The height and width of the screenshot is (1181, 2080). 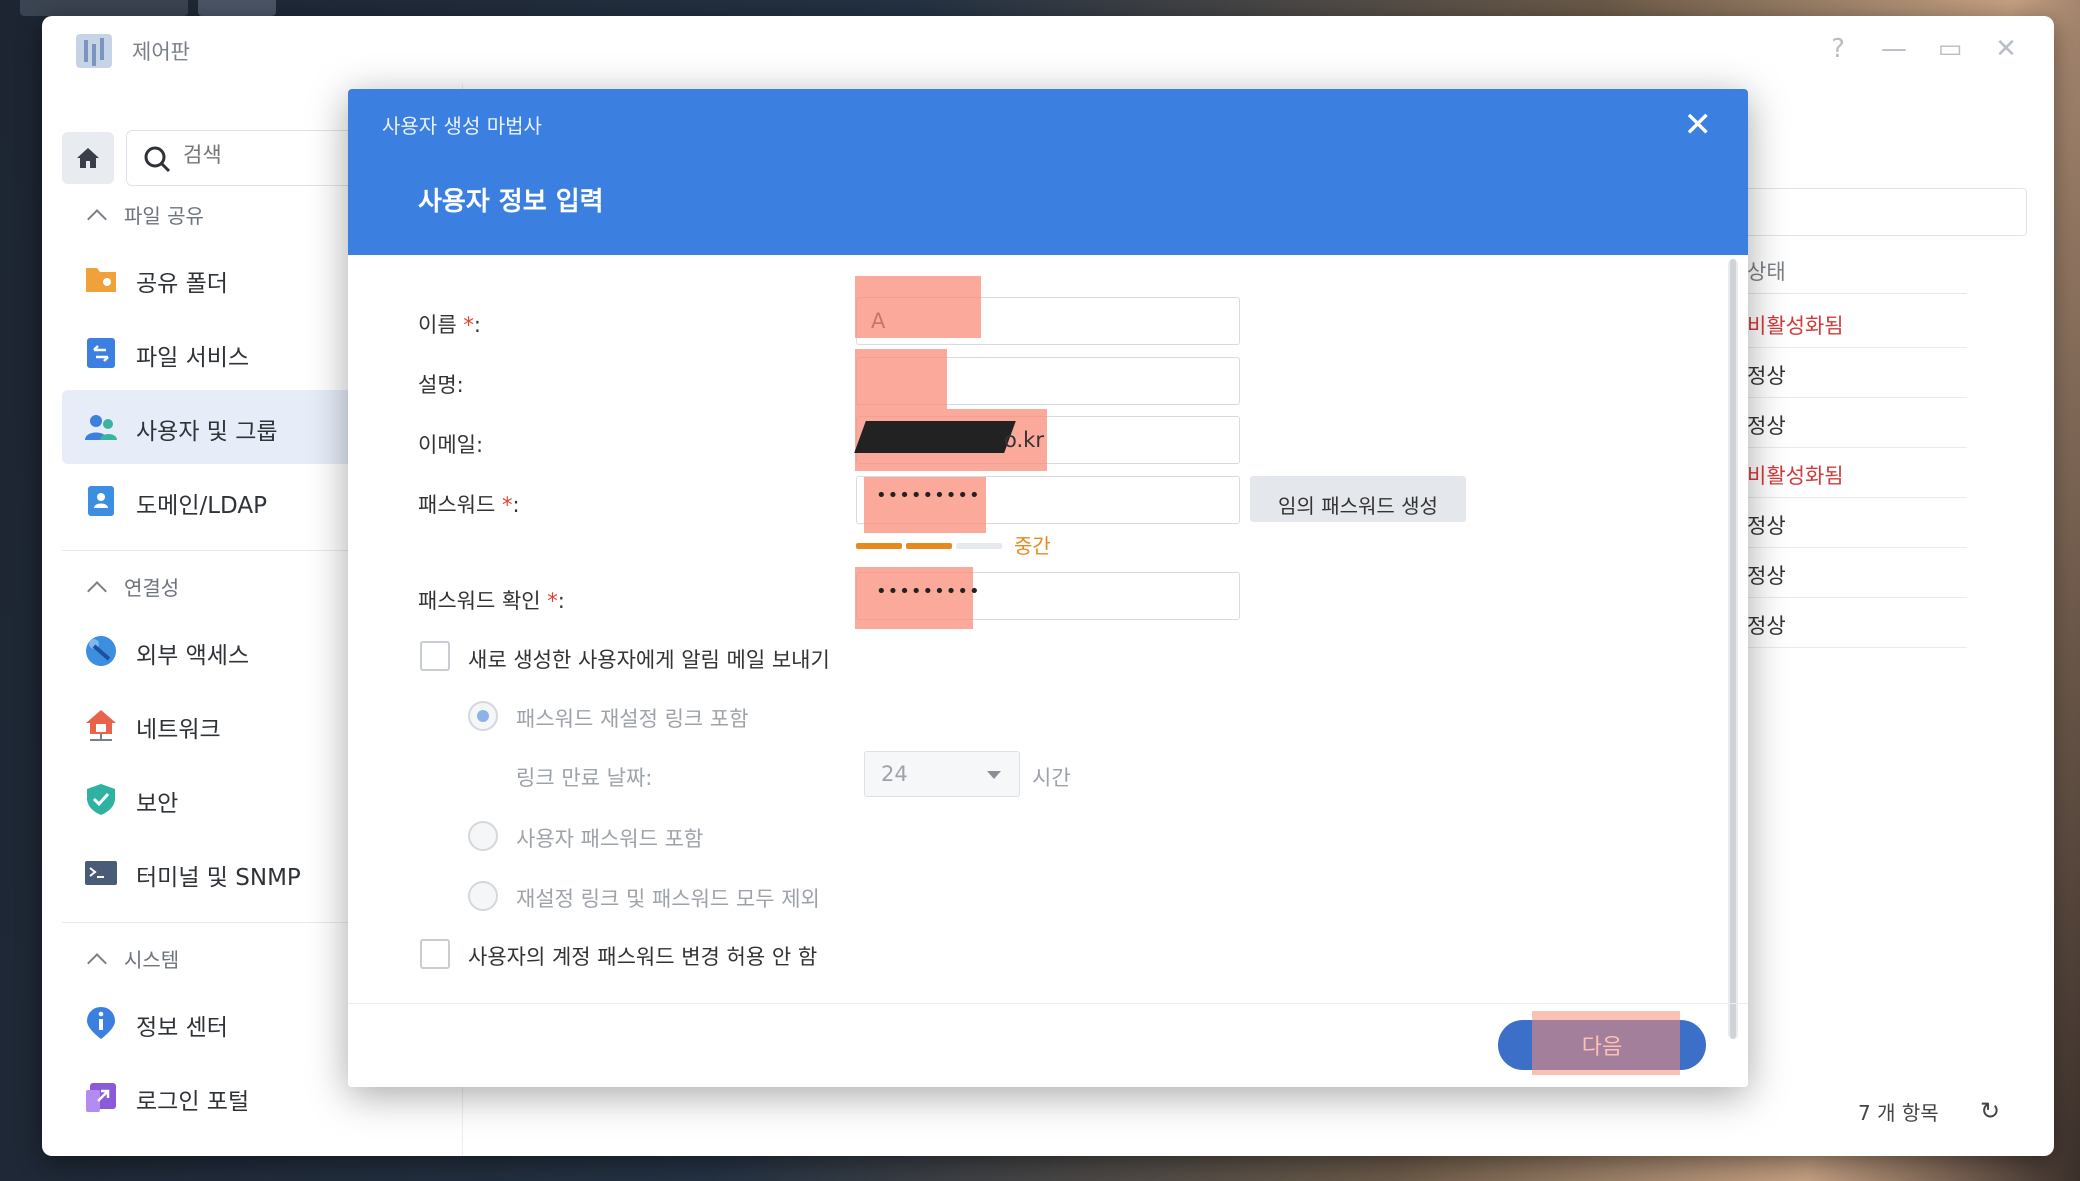 I want to click on home-button, so click(x=88, y=158).